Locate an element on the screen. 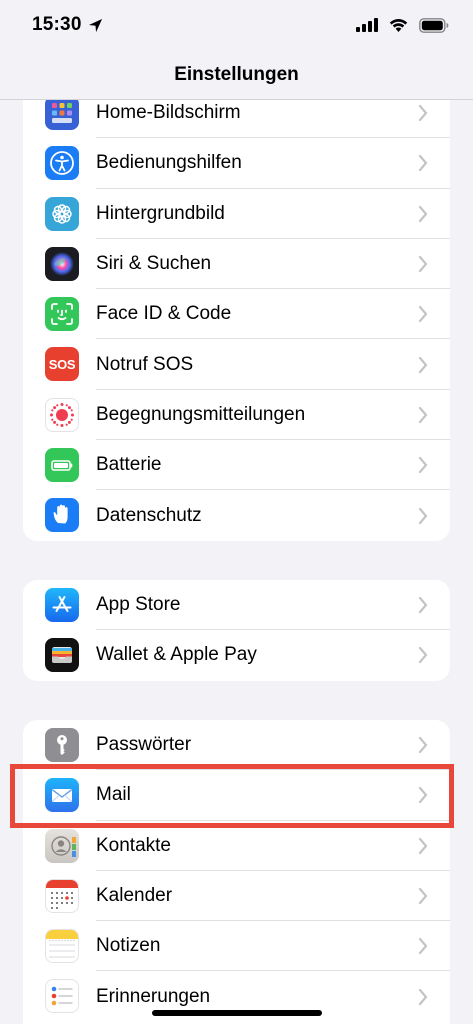  settings-group-store: App Store Wallet & Apple Pay is located at coordinates (236, 630).